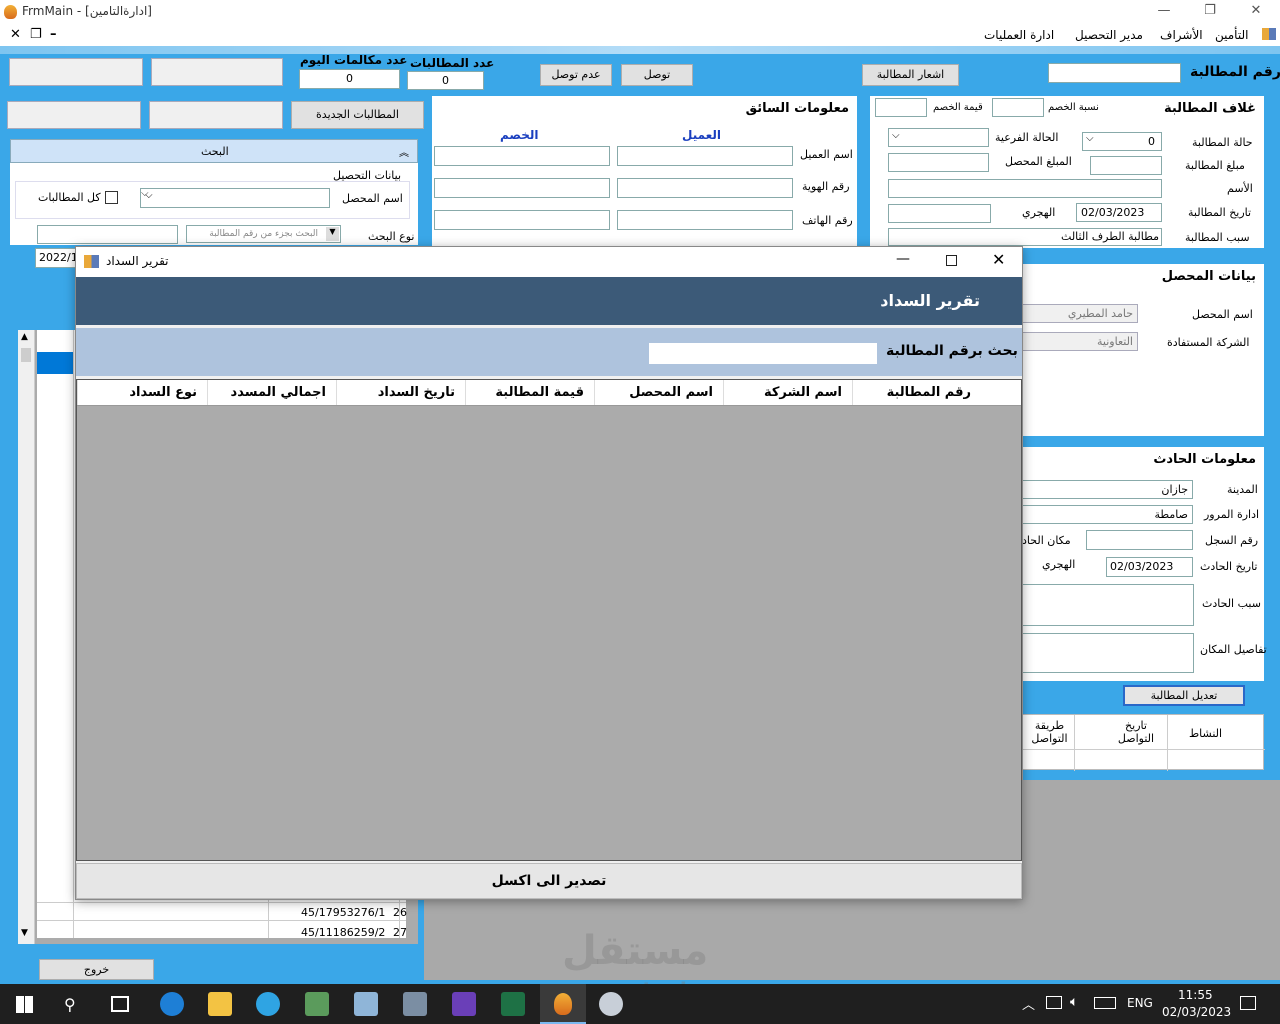 The width and height of the screenshot is (1280, 1024). What do you see at coordinates (763, 353) in the screenshot?
I see `search-claim-input` at bounding box center [763, 353].